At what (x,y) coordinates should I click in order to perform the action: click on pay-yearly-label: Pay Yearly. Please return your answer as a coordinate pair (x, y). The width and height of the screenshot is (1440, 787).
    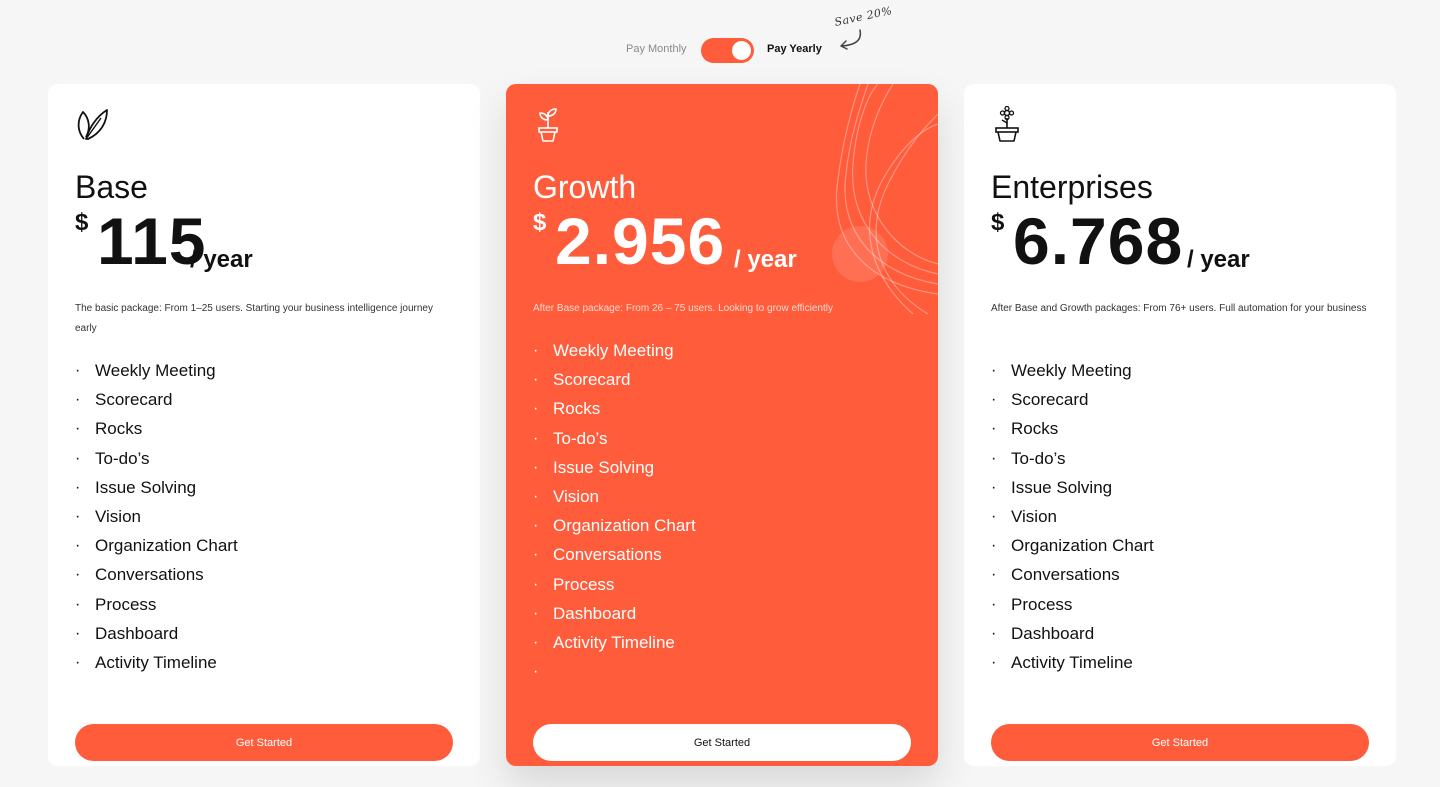
    Looking at the image, I should click on (794, 49).